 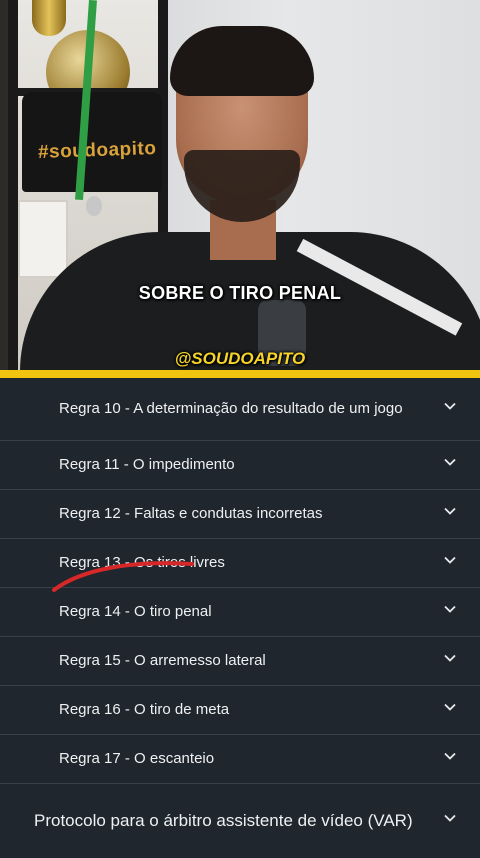 I want to click on accordion-row-label: Regra 12 - Faltas e condutas incorretas, so click(x=191, y=513).